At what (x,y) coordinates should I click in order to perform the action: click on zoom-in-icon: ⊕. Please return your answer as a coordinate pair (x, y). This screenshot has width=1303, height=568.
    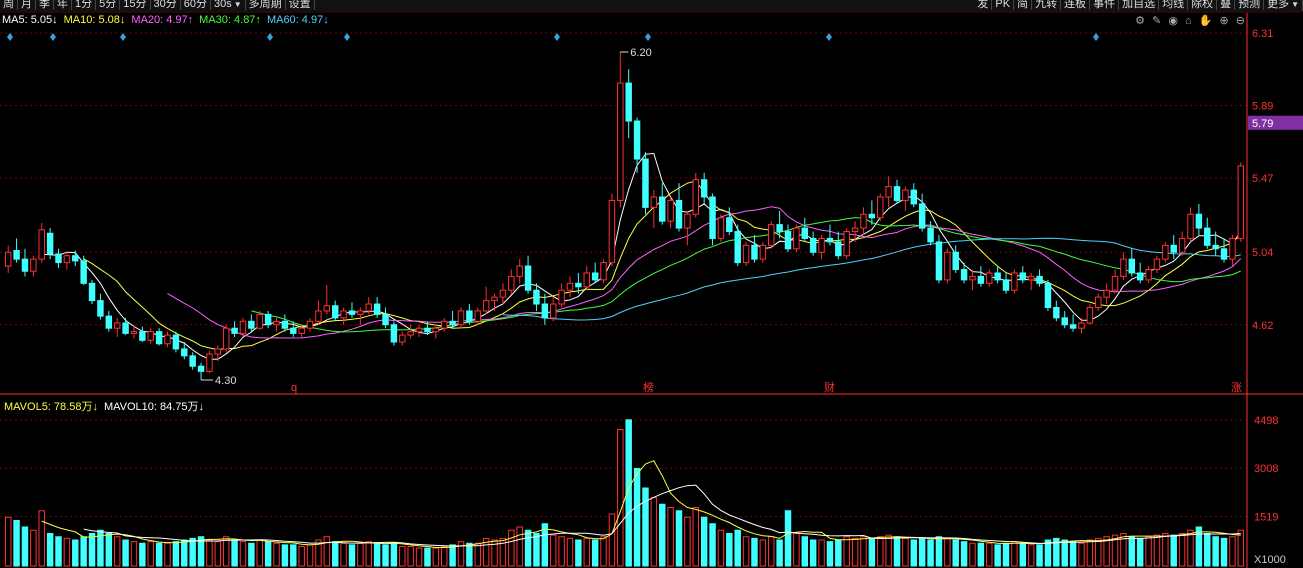
    Looking at the image, I should click on (1224, 21).